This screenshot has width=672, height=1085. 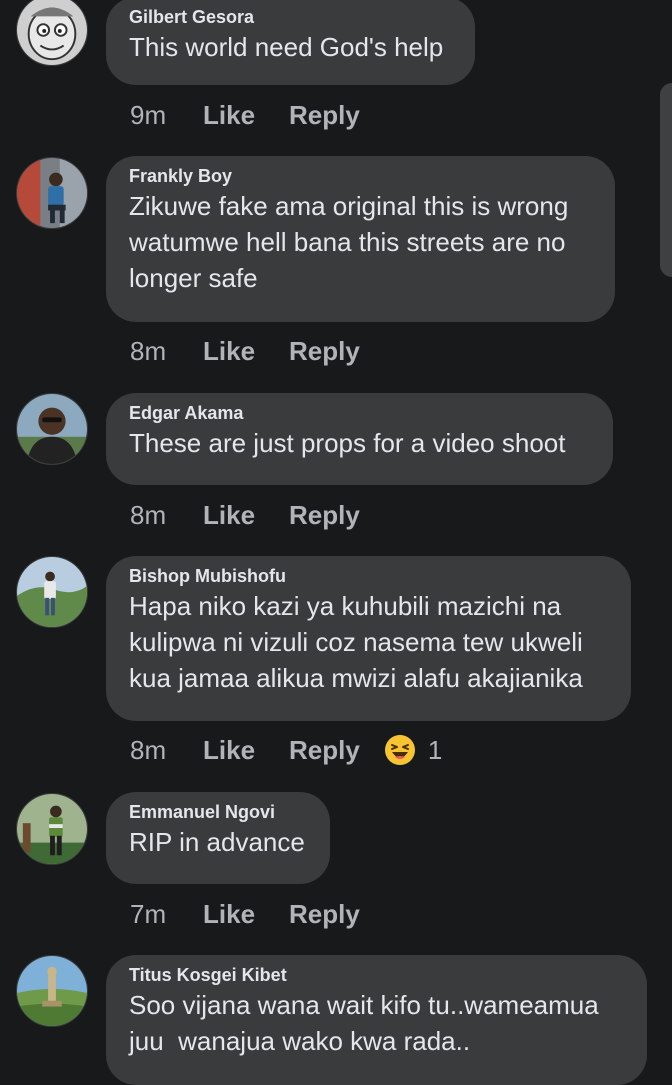 What do you see at coordinates (166, 914) in the screenshot?
I see `comment-time: 7m` at bounding box center [166, 914].